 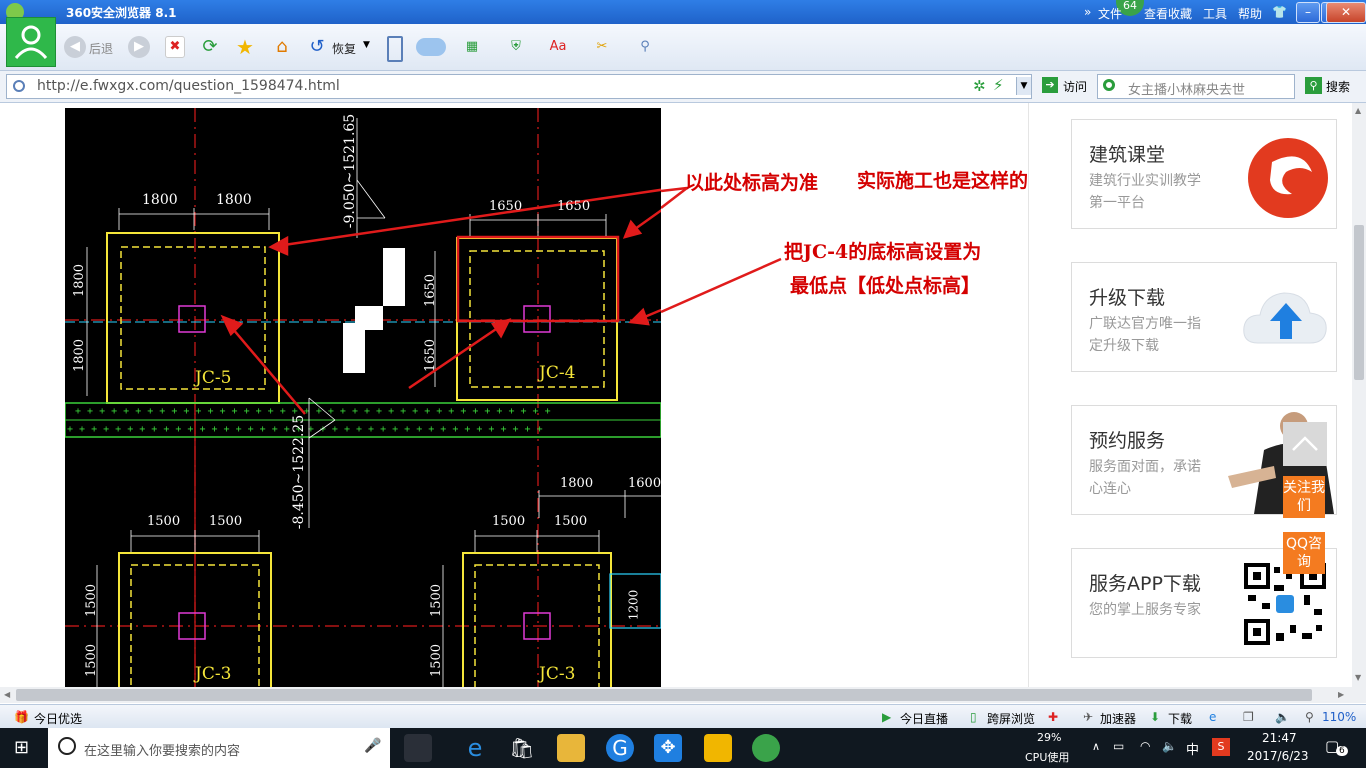 What do you see at coordinates (472, 47) in the screenshot?
I see `apps-grid-icon: ▦` at bounding box center [472, 47].